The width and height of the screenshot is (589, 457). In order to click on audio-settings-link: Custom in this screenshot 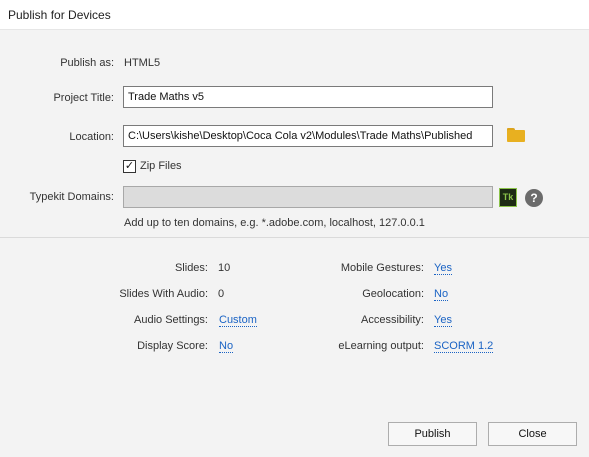, I will do `click(238, 320)`.